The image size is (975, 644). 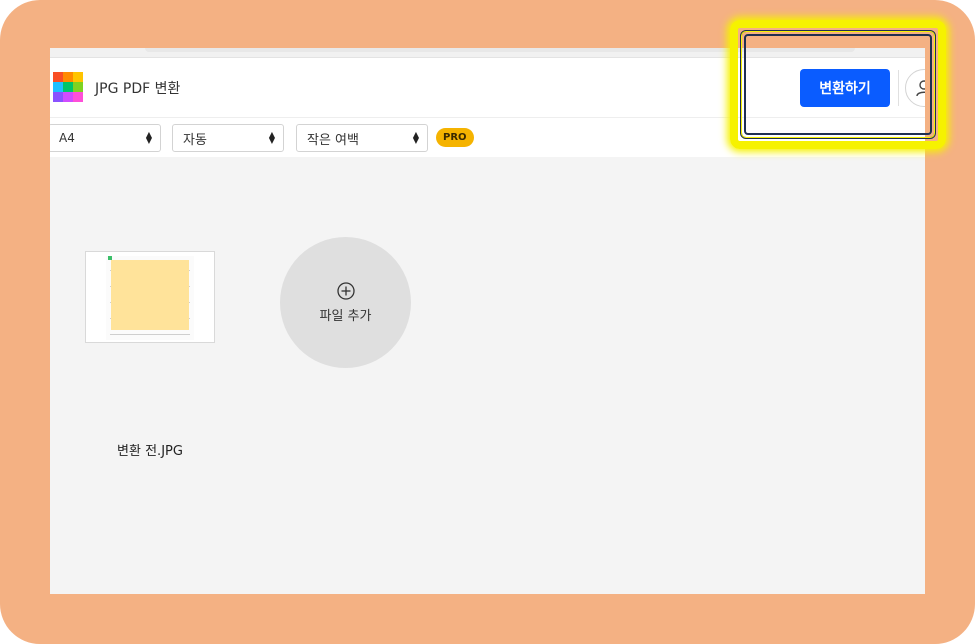 I want to click on app-logo-icon, so click(x=68, y=87).